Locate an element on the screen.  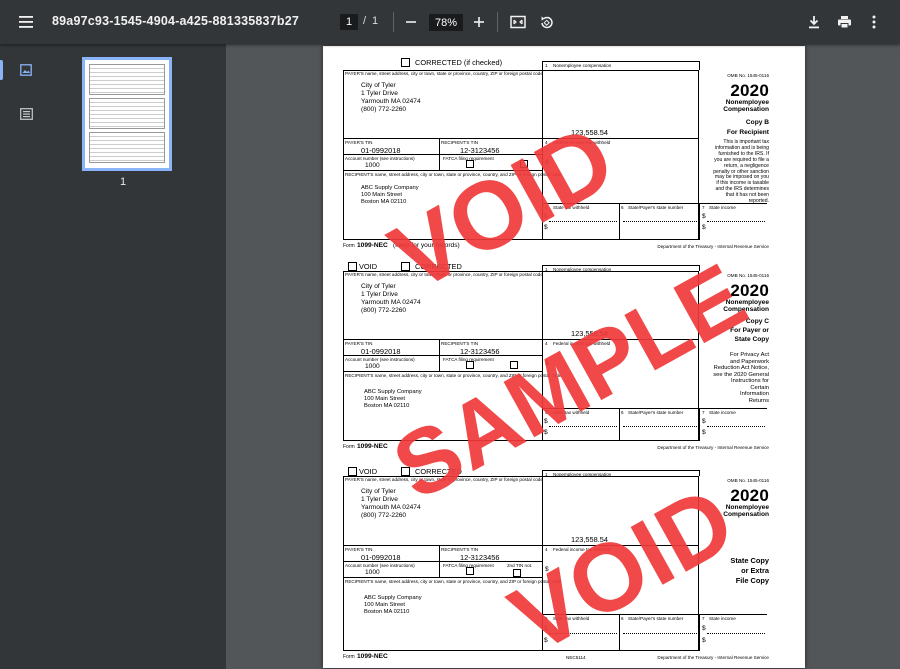
box1-label: Nonemployee compensation is located at coordinates (582, 65).